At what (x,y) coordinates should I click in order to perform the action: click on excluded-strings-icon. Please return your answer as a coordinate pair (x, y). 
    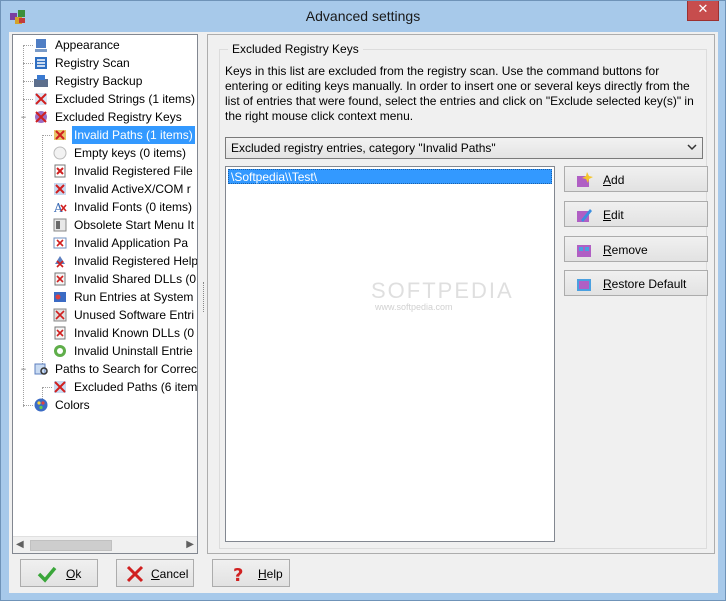
    Looking at the image, I should click on (41, 99).